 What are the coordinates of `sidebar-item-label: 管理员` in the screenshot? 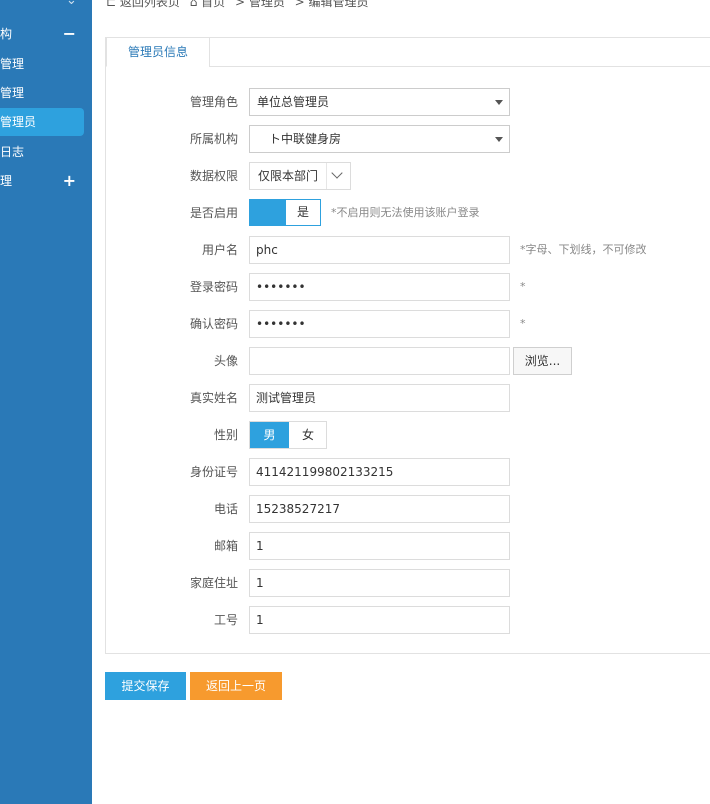 It's located at (18, 122).